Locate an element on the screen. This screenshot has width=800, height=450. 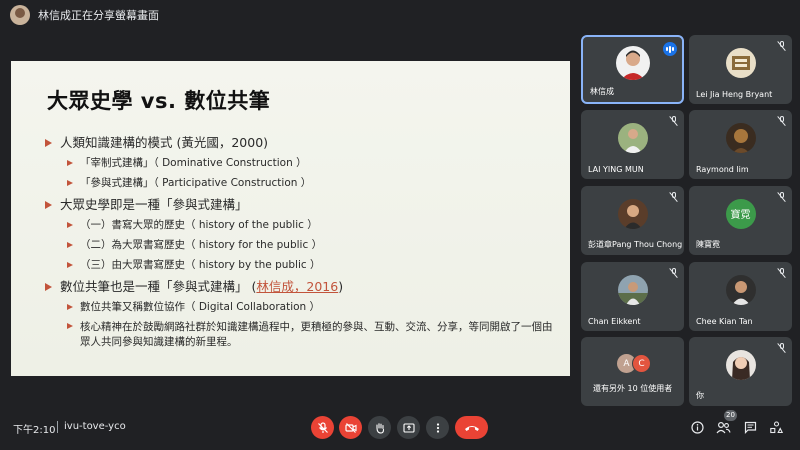
participant-tile: 寶霓 陳寶霓 is located at coordinates (740, 220).